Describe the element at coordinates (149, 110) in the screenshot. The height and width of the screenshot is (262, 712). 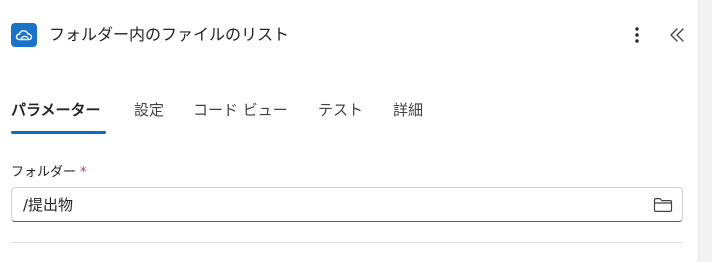
I see `tab-settings: 設定` at that location.